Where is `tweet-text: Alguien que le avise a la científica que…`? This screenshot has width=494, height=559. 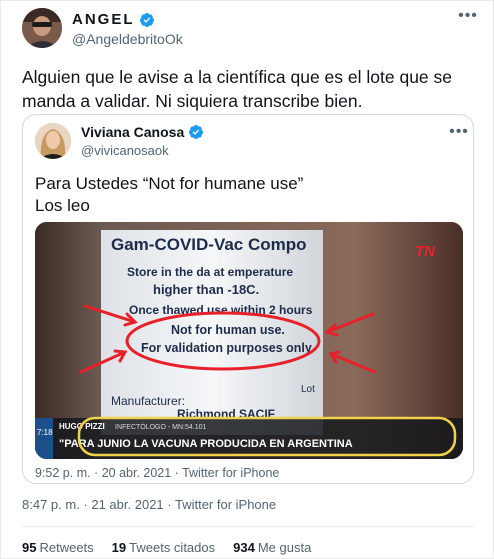
tweet-text: Alguien que le avise a la científica que… is located at coordinates (237, 89).